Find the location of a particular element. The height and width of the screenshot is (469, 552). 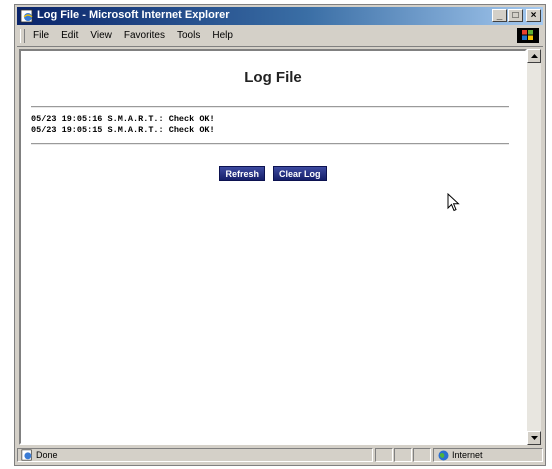

toolbar-grip is located at coordinates (22, 36).